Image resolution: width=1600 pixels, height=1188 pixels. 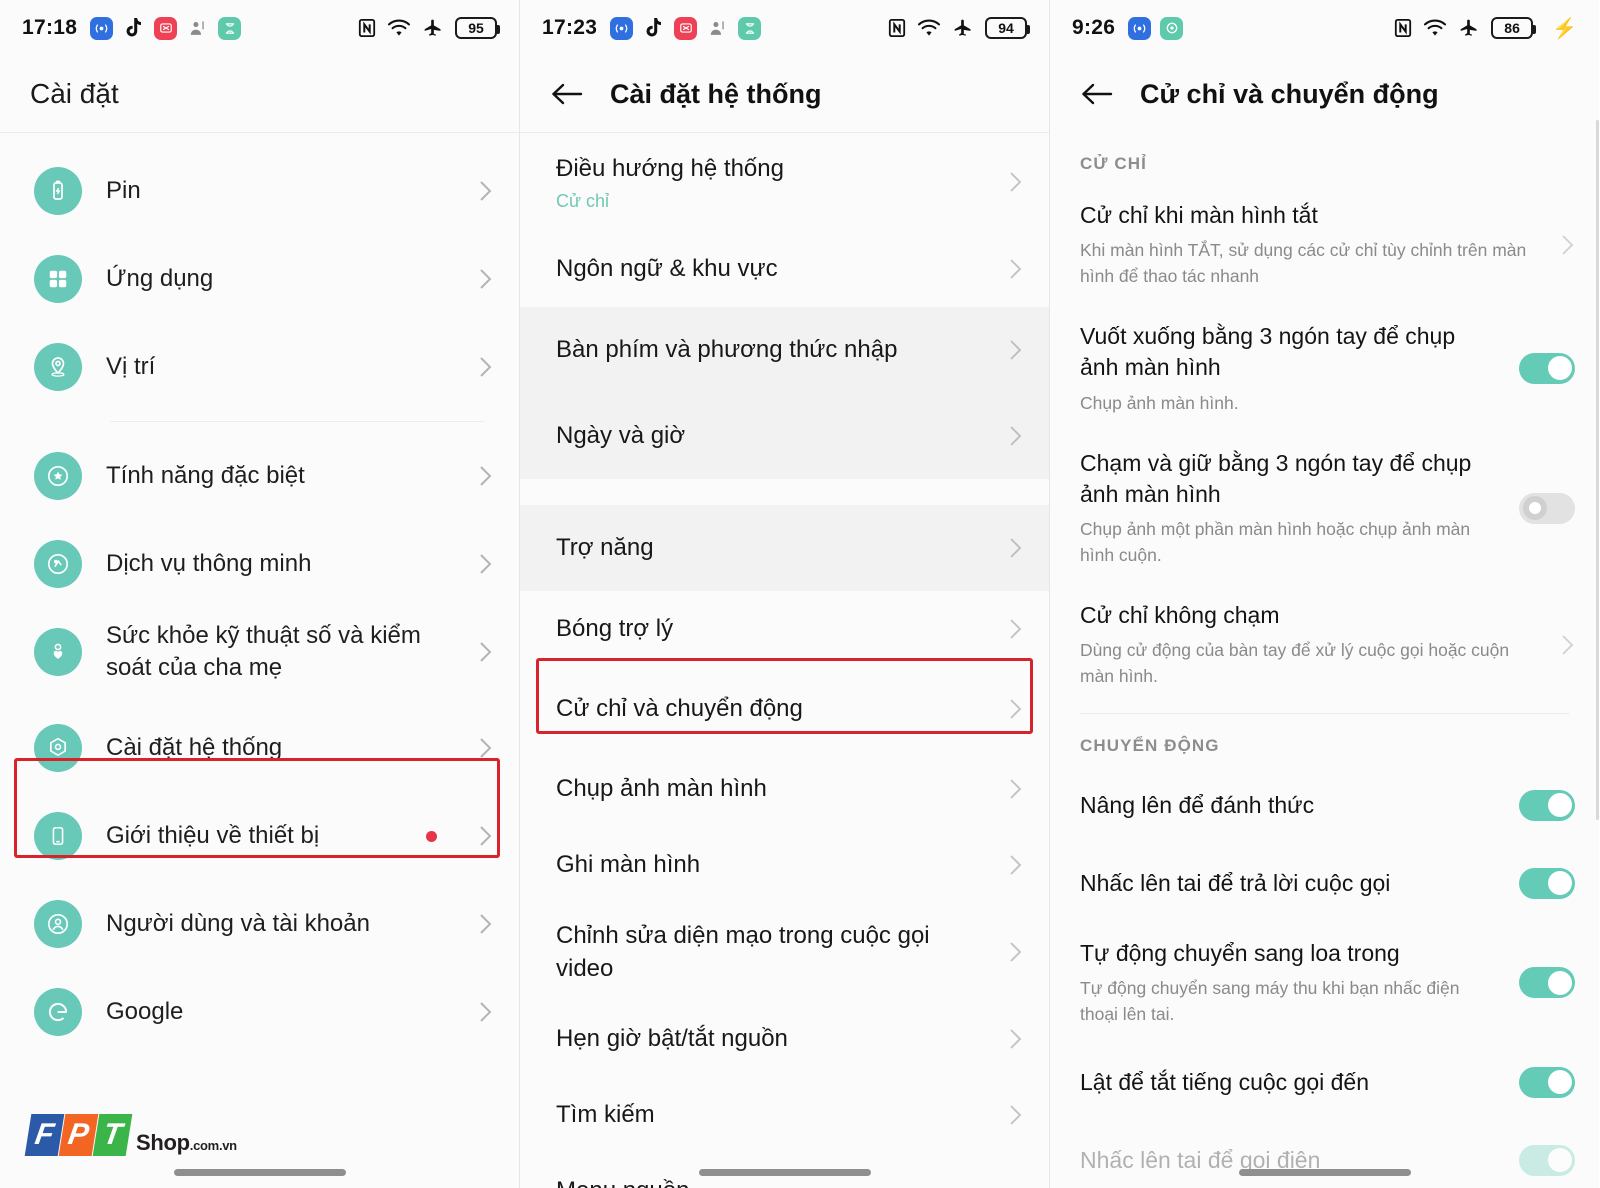 I want to click on section-header-motion: CHUYỂN ĐỘNG, so click(x=1150, y=746).